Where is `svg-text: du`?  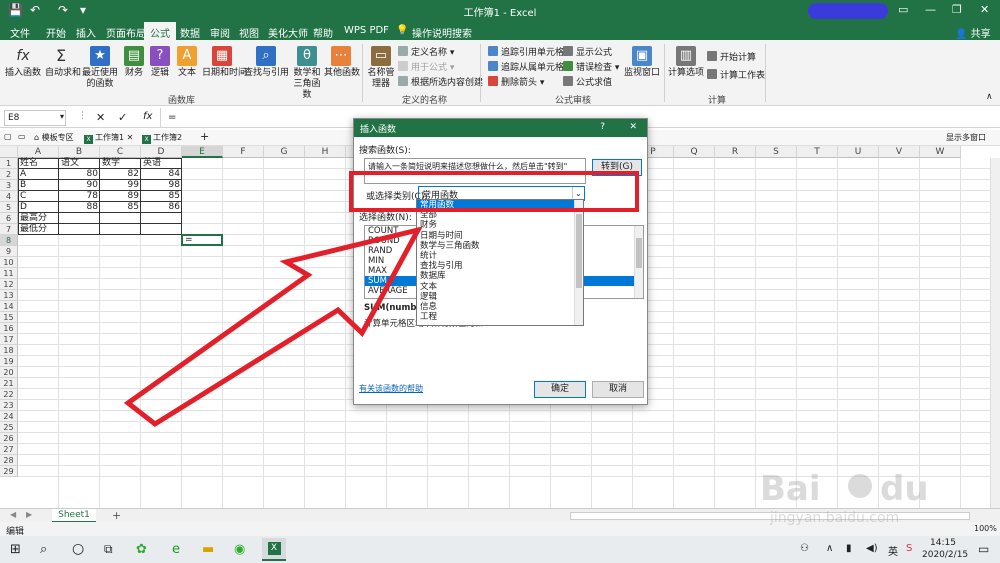 svg-text: du is located at coordinates (904, 489).